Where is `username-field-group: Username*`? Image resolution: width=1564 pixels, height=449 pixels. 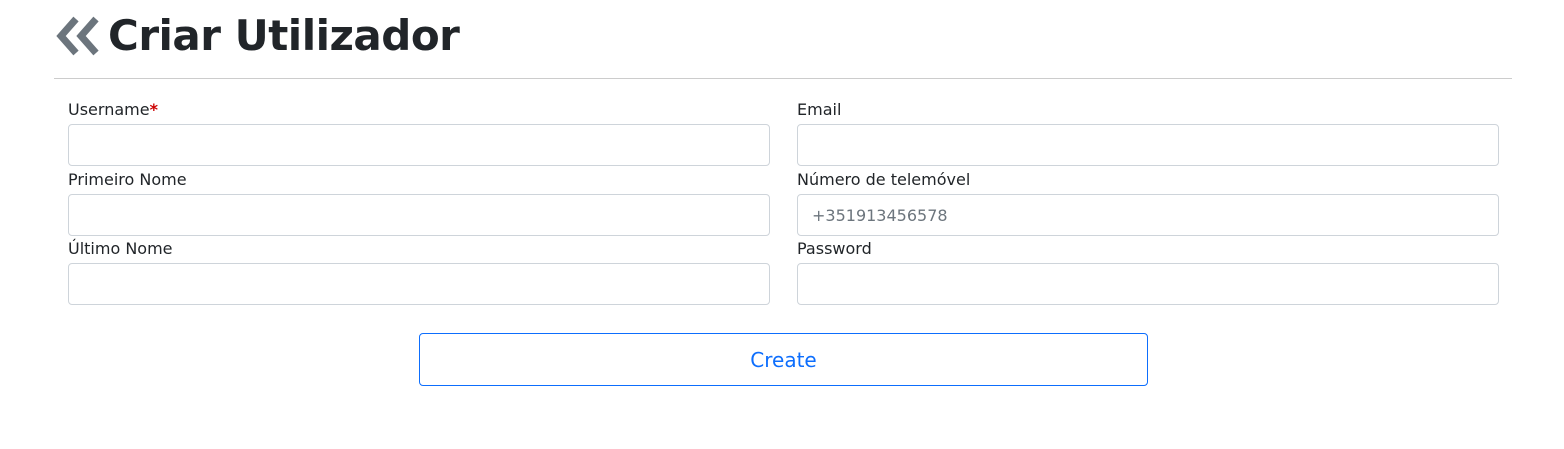 username-field-group: Username* is located at coordinates (419, 133).